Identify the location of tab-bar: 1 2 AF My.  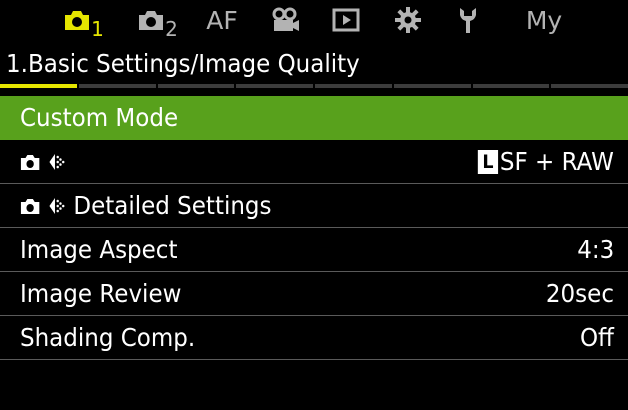
(314, 22).